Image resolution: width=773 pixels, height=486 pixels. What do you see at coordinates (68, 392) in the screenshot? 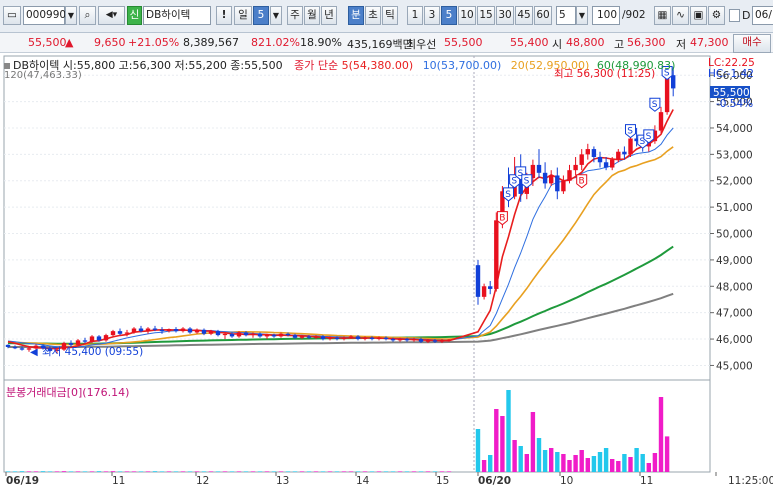
I see `volume-legend: 분봉거래대금[0](176.14)` at bounding box center [68, 392].